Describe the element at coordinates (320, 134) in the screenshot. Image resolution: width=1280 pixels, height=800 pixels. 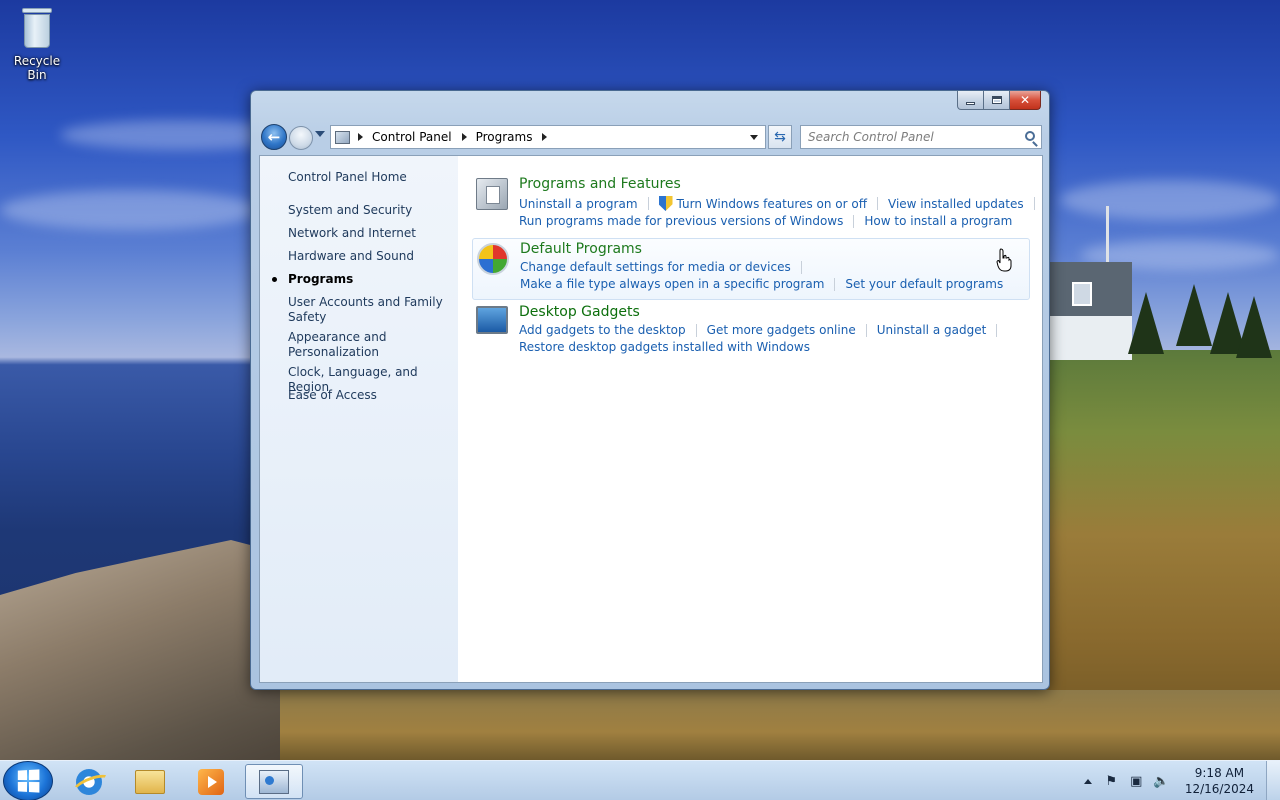
I see `recent-pages-dropdown` at that location.